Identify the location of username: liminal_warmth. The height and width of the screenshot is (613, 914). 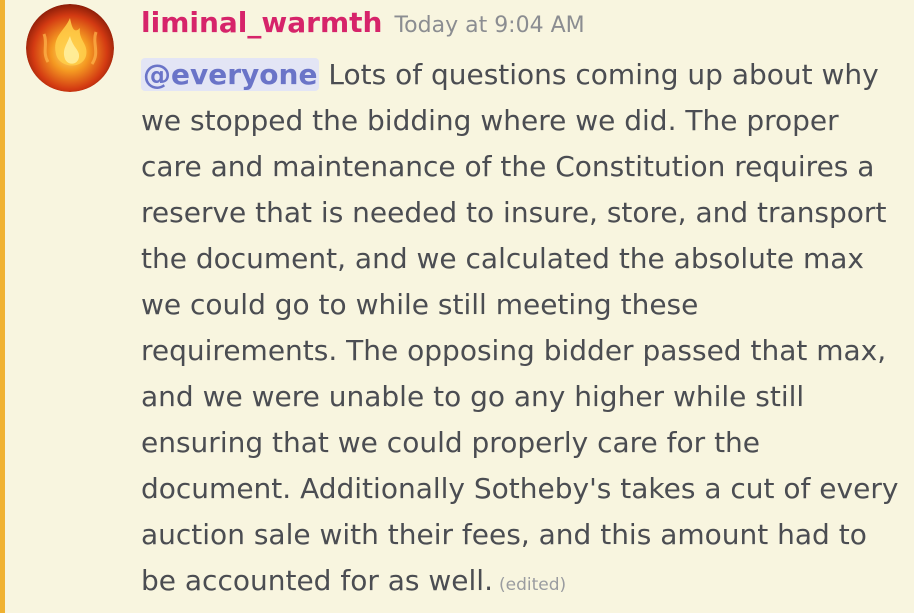
(261, 22).